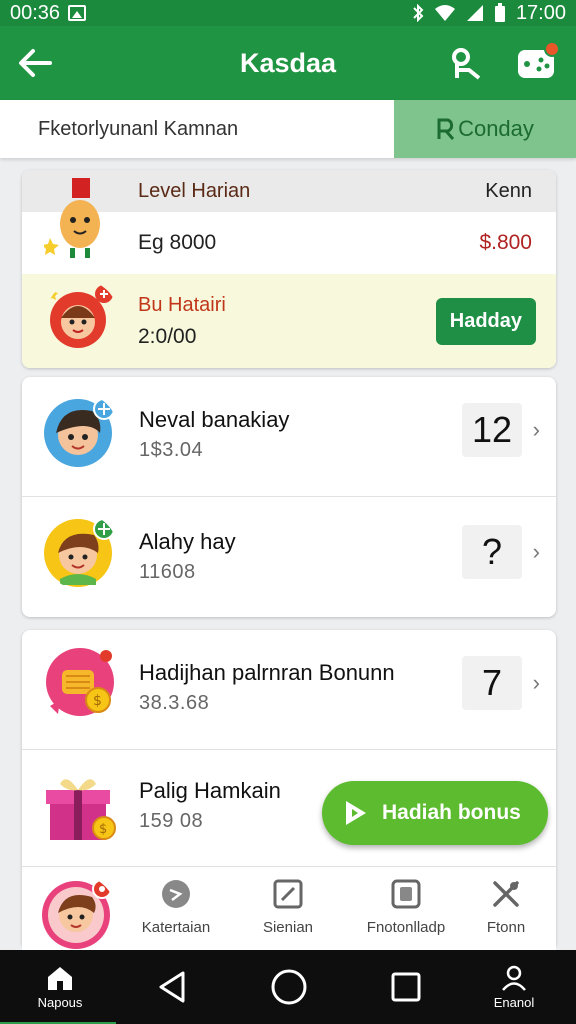  Describe the element at coordinates (35, 12) in the screenshot. I see `status-time-left: 00:36` at that location.